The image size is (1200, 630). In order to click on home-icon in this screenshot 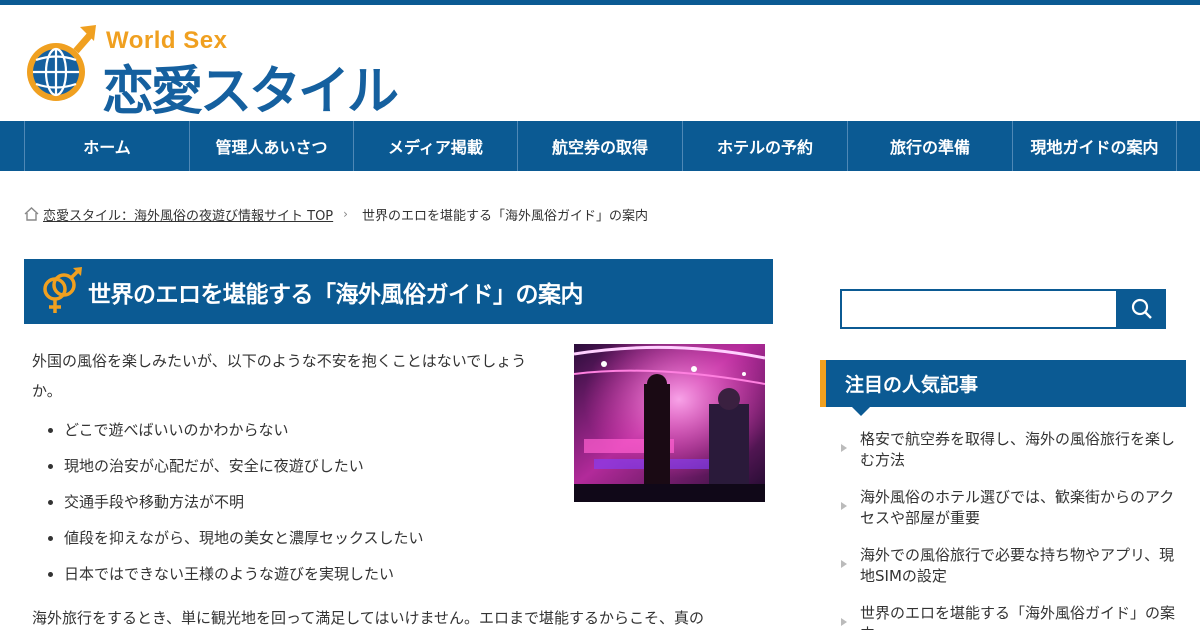, I will do `click(31, 214)`.